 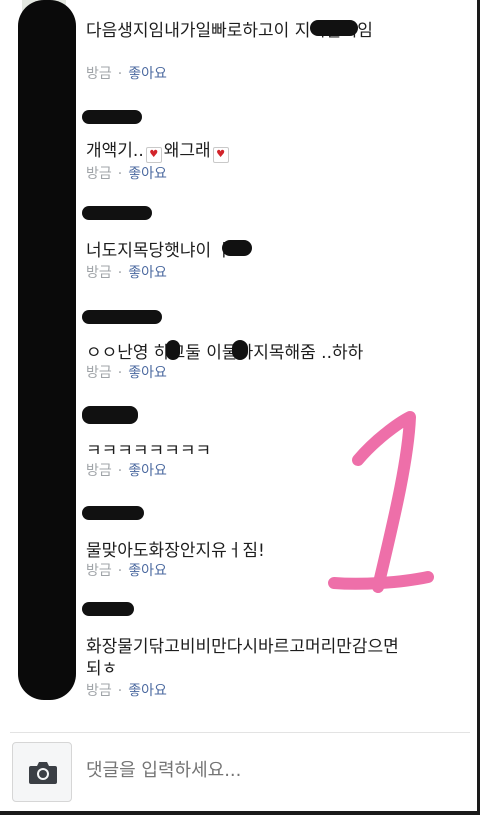 I want to click on camera-icon, so click(x=43, y=773).